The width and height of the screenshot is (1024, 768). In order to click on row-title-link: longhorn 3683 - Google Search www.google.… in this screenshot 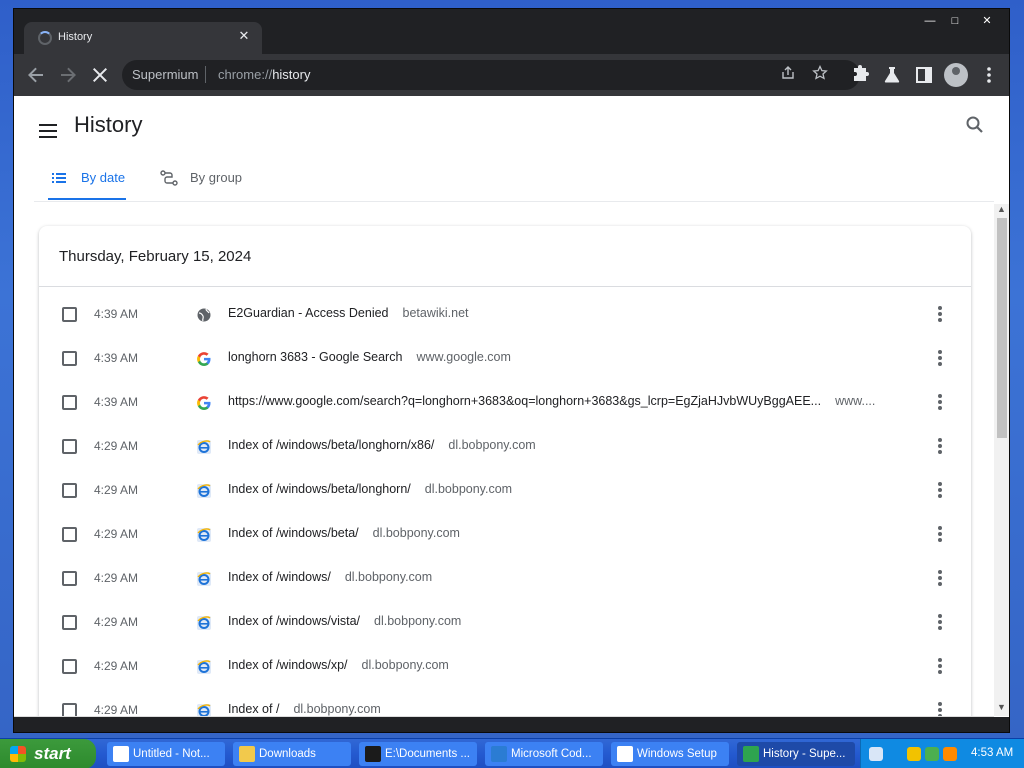, I will do `click(369, 357)`.